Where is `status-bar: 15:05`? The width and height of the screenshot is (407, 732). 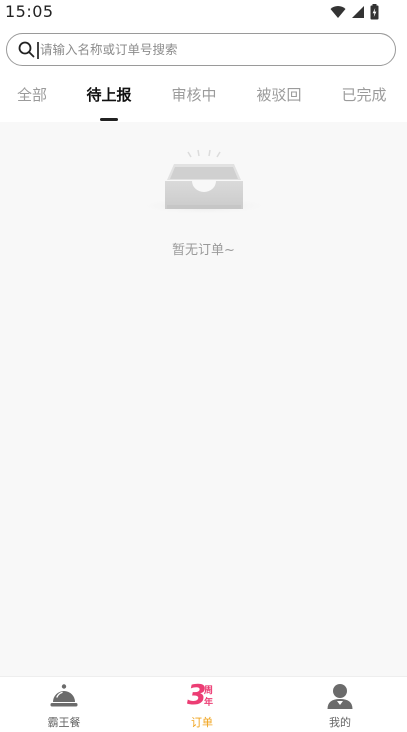 status-bar: 15:05 is located at coordinates (203, 13).